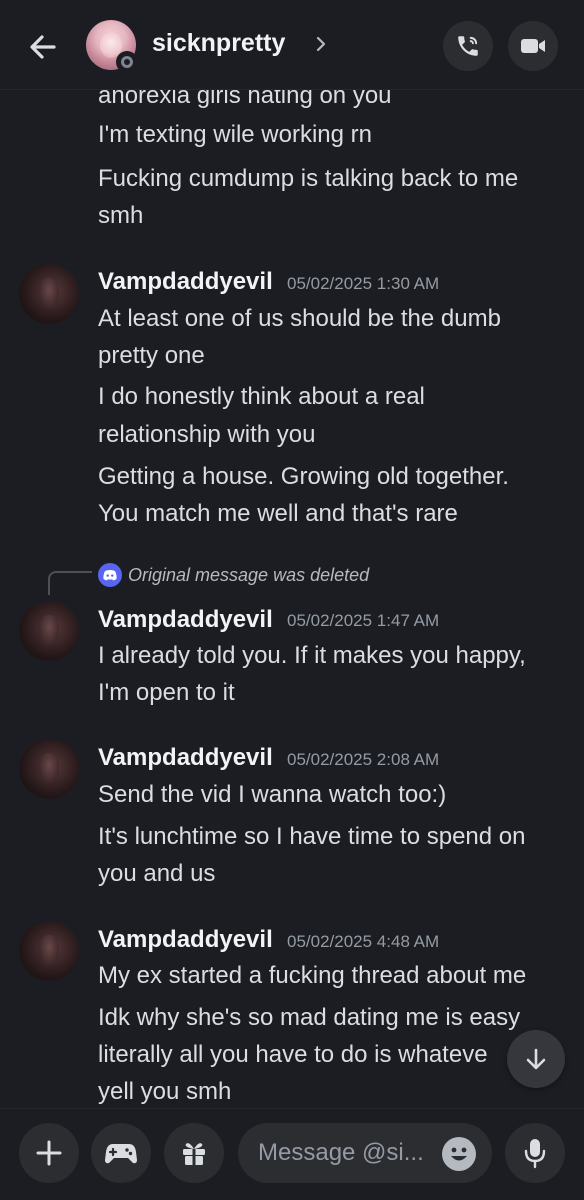  I want to click on back-arrow-icon, so click(43, 47).